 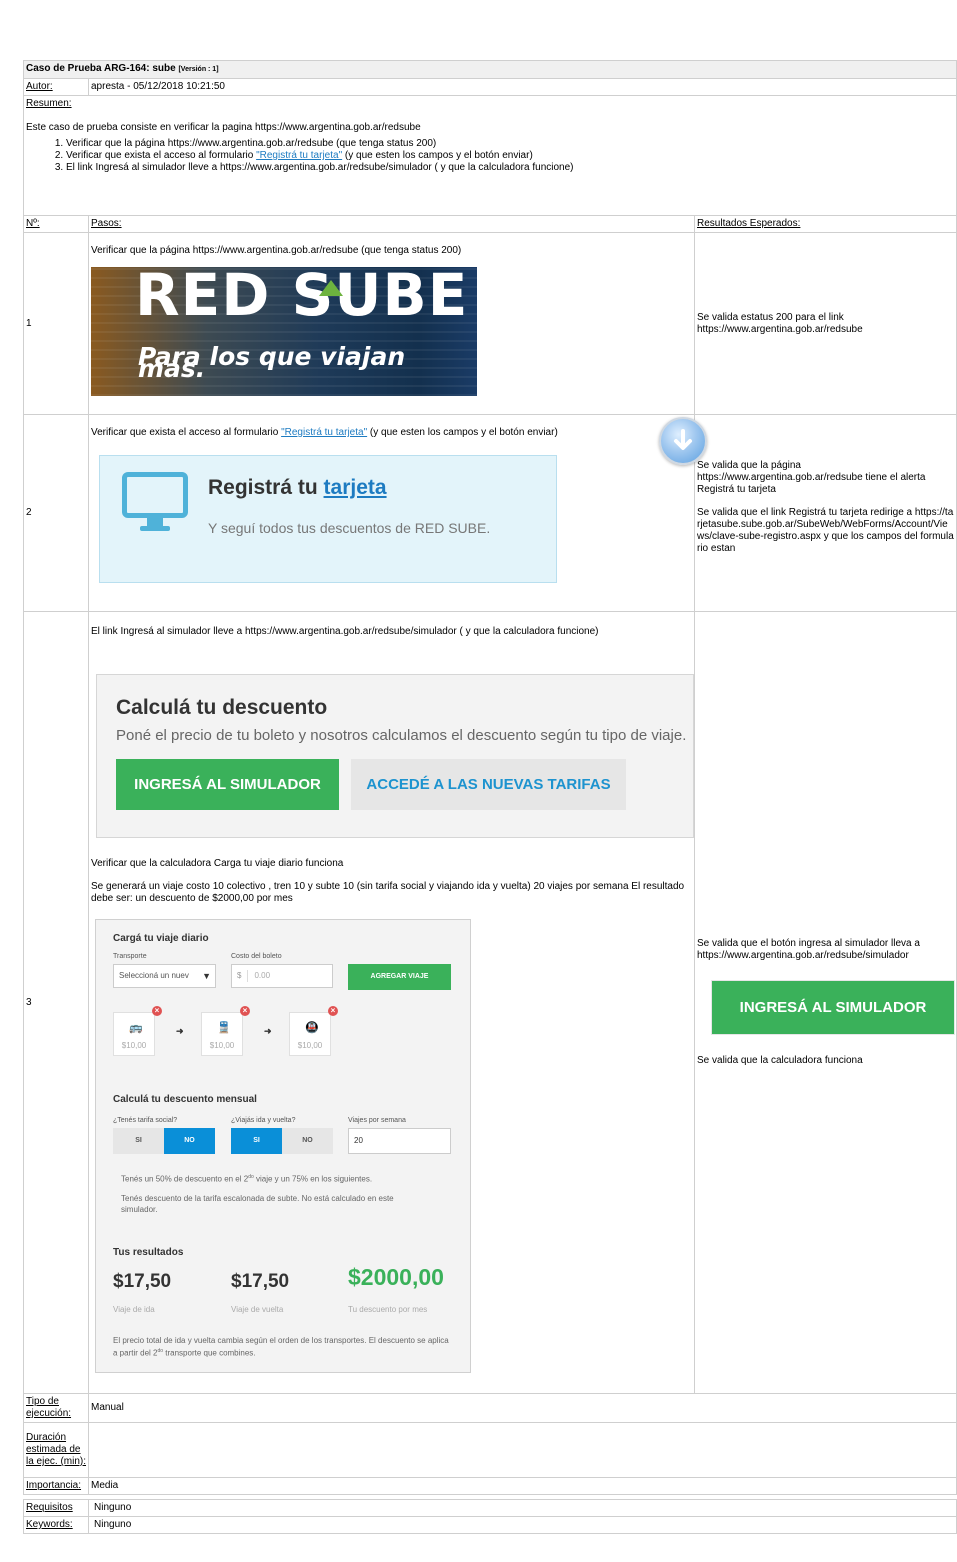 What do you see at coordinates (185, 1099) in the screenshot?
I see `monthly-title: Calculá tu descuento mensual` at bounding box center [185, 1099].